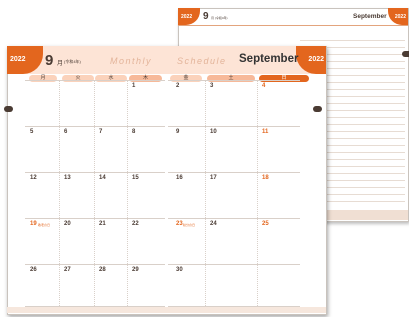 This screenshot has width=409, height=317. I want to click on front-bottom-band, so click(166, 310).